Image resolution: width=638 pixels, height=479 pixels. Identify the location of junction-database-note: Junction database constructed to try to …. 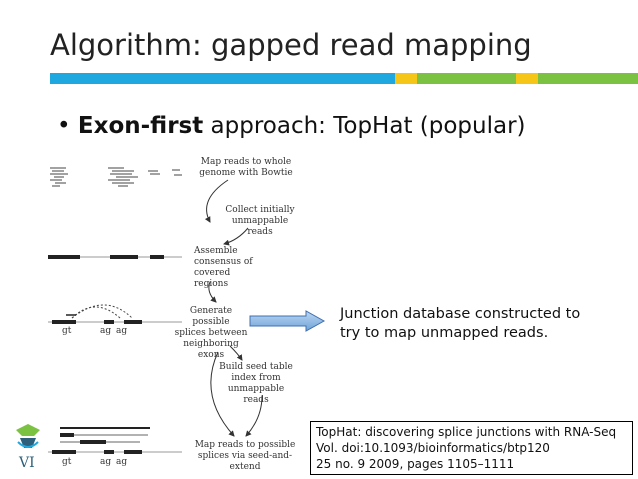
(460, 323).